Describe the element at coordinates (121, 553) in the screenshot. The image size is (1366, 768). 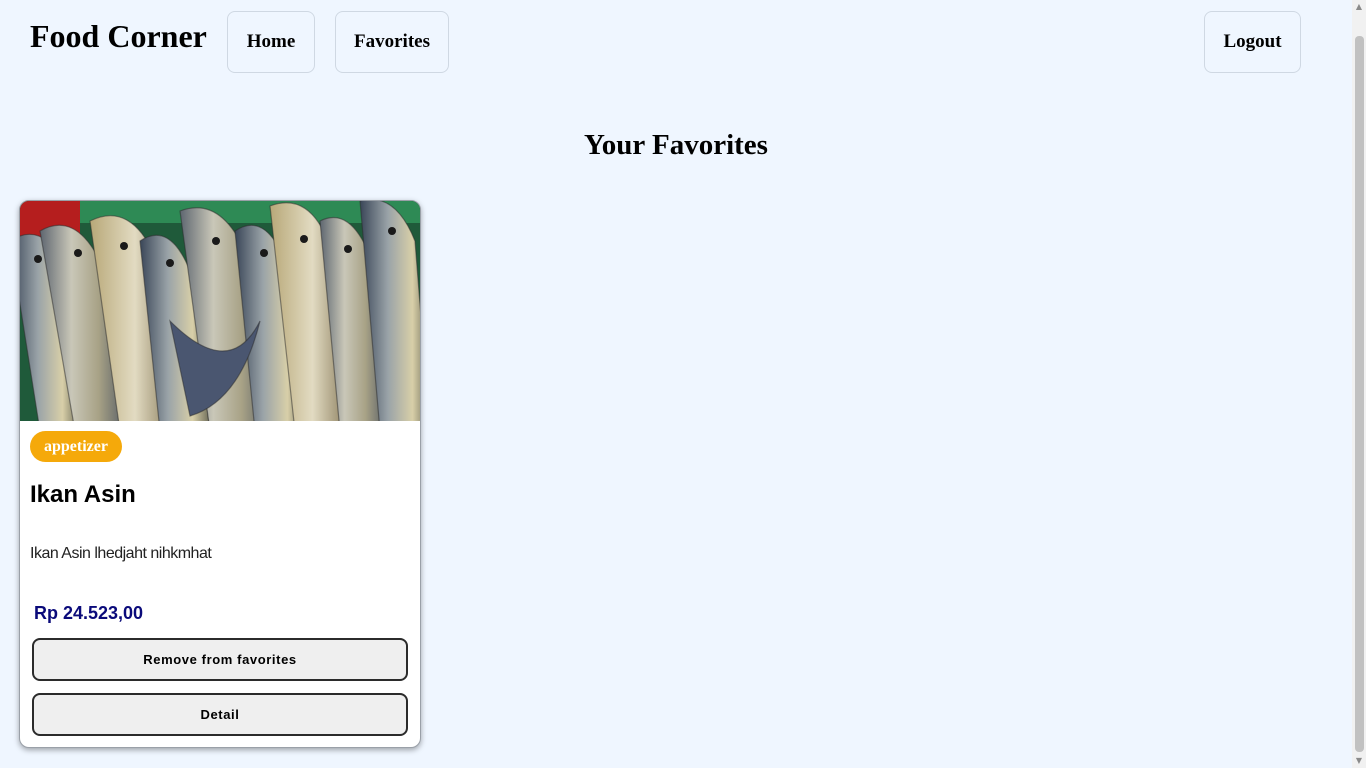
I see `food-description: Ikan Asin lhedjaht nihkmhat` at that location.